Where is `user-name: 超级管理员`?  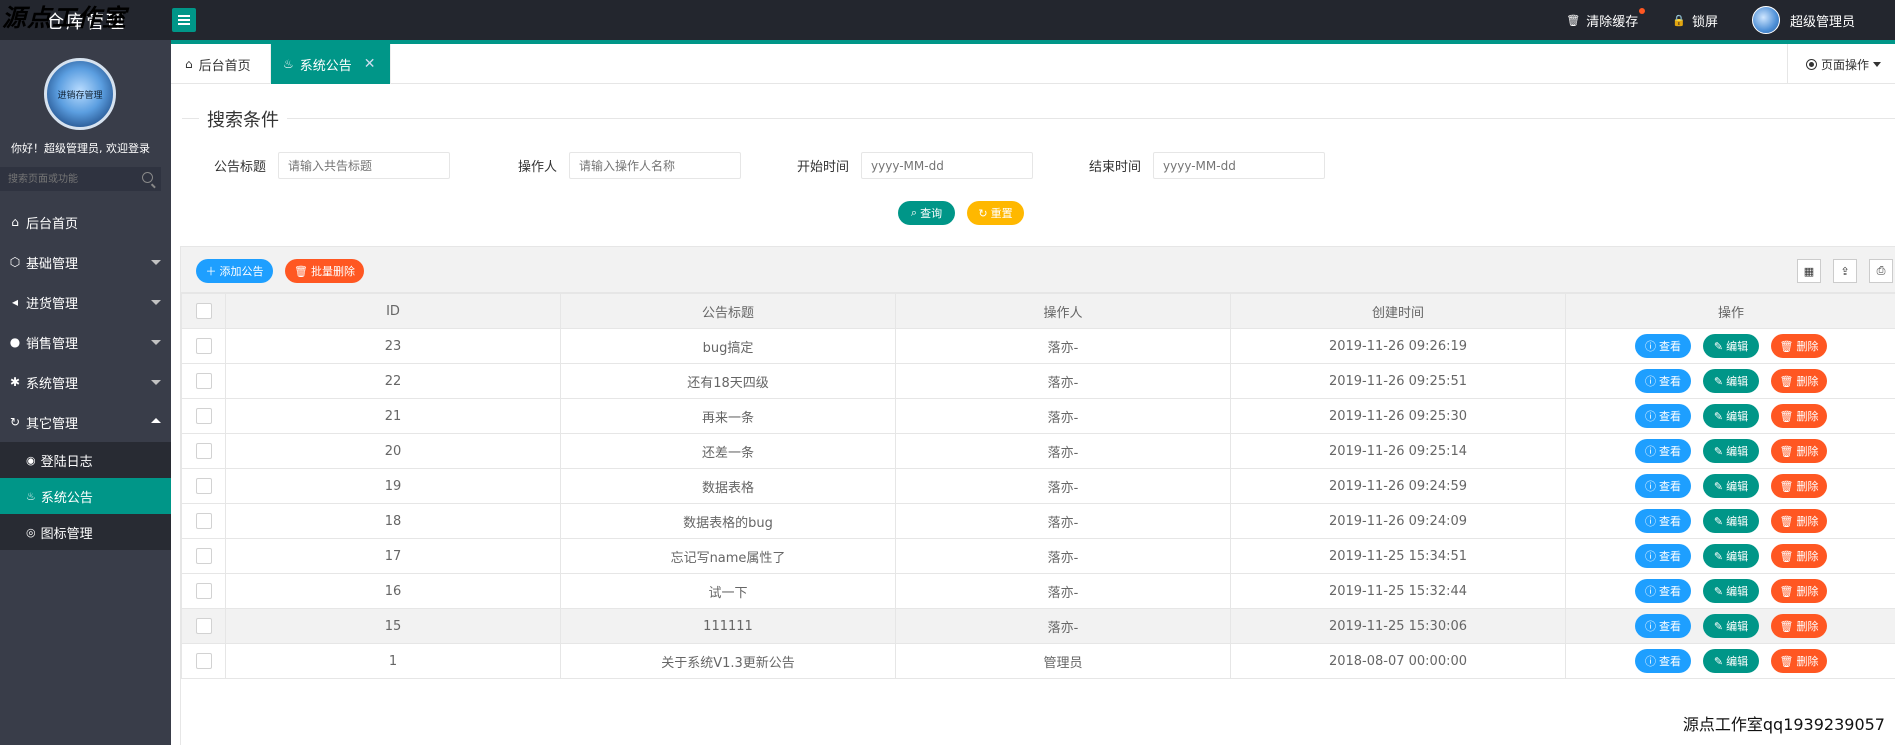
user-name: 超级管理员 is located at coordinates (1822, 20).